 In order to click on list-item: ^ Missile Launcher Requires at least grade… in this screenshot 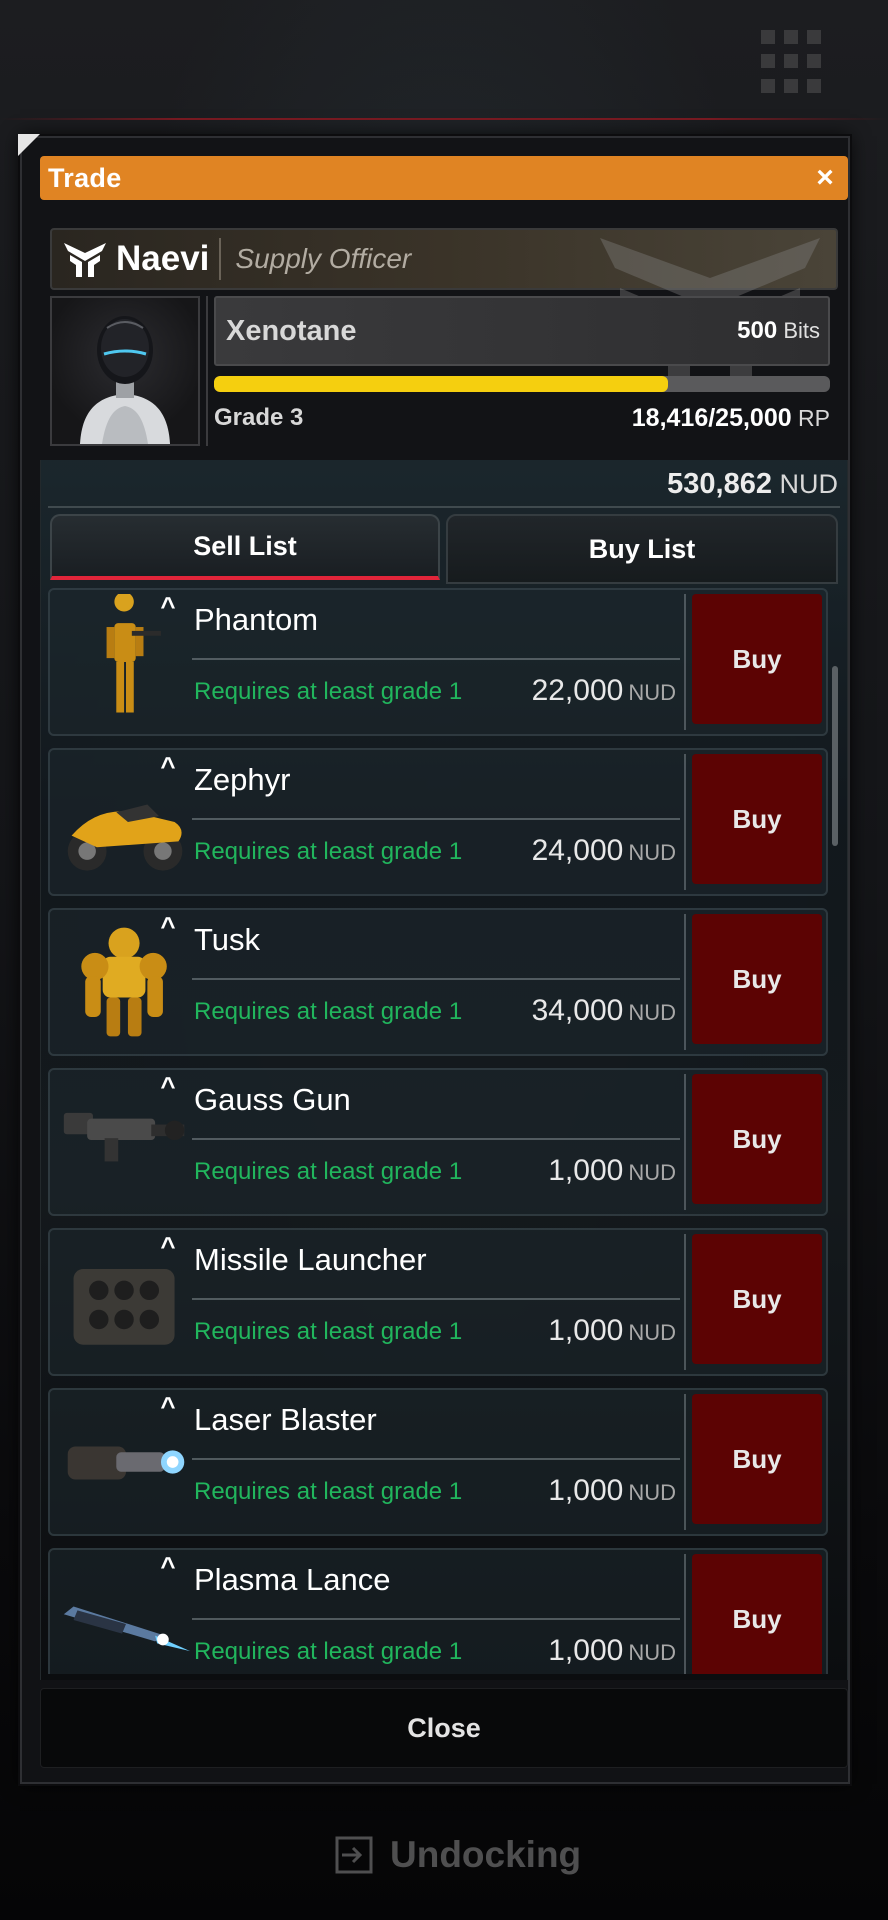, I will do `click(438, 1303)`.